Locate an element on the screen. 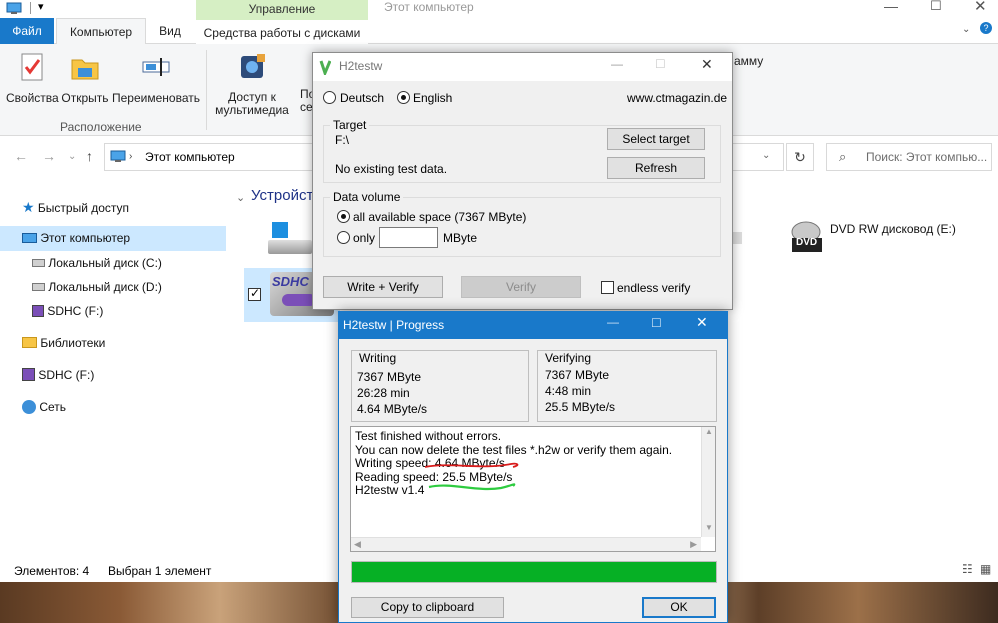  tab-disk-tools: Средства работы с дисками is located at coordinates (282, 31).